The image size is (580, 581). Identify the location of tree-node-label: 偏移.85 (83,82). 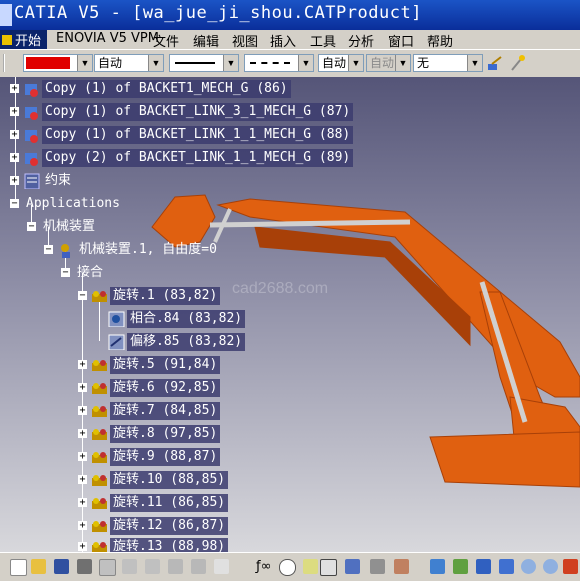
(186, 342).